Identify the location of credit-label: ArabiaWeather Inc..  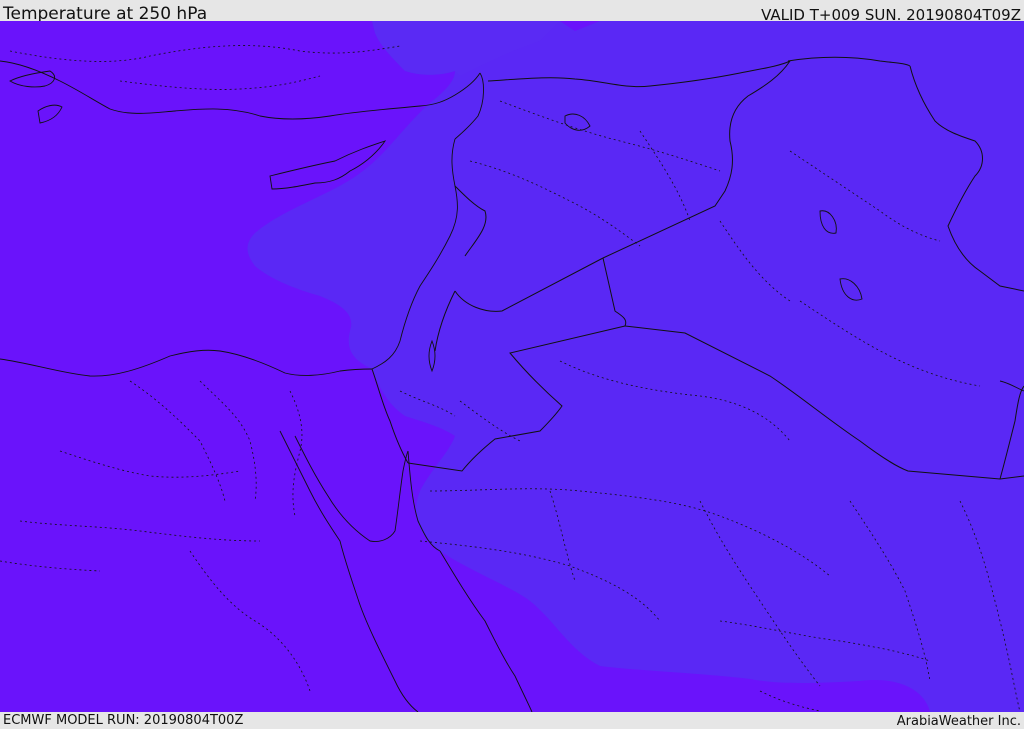
(958, 721).